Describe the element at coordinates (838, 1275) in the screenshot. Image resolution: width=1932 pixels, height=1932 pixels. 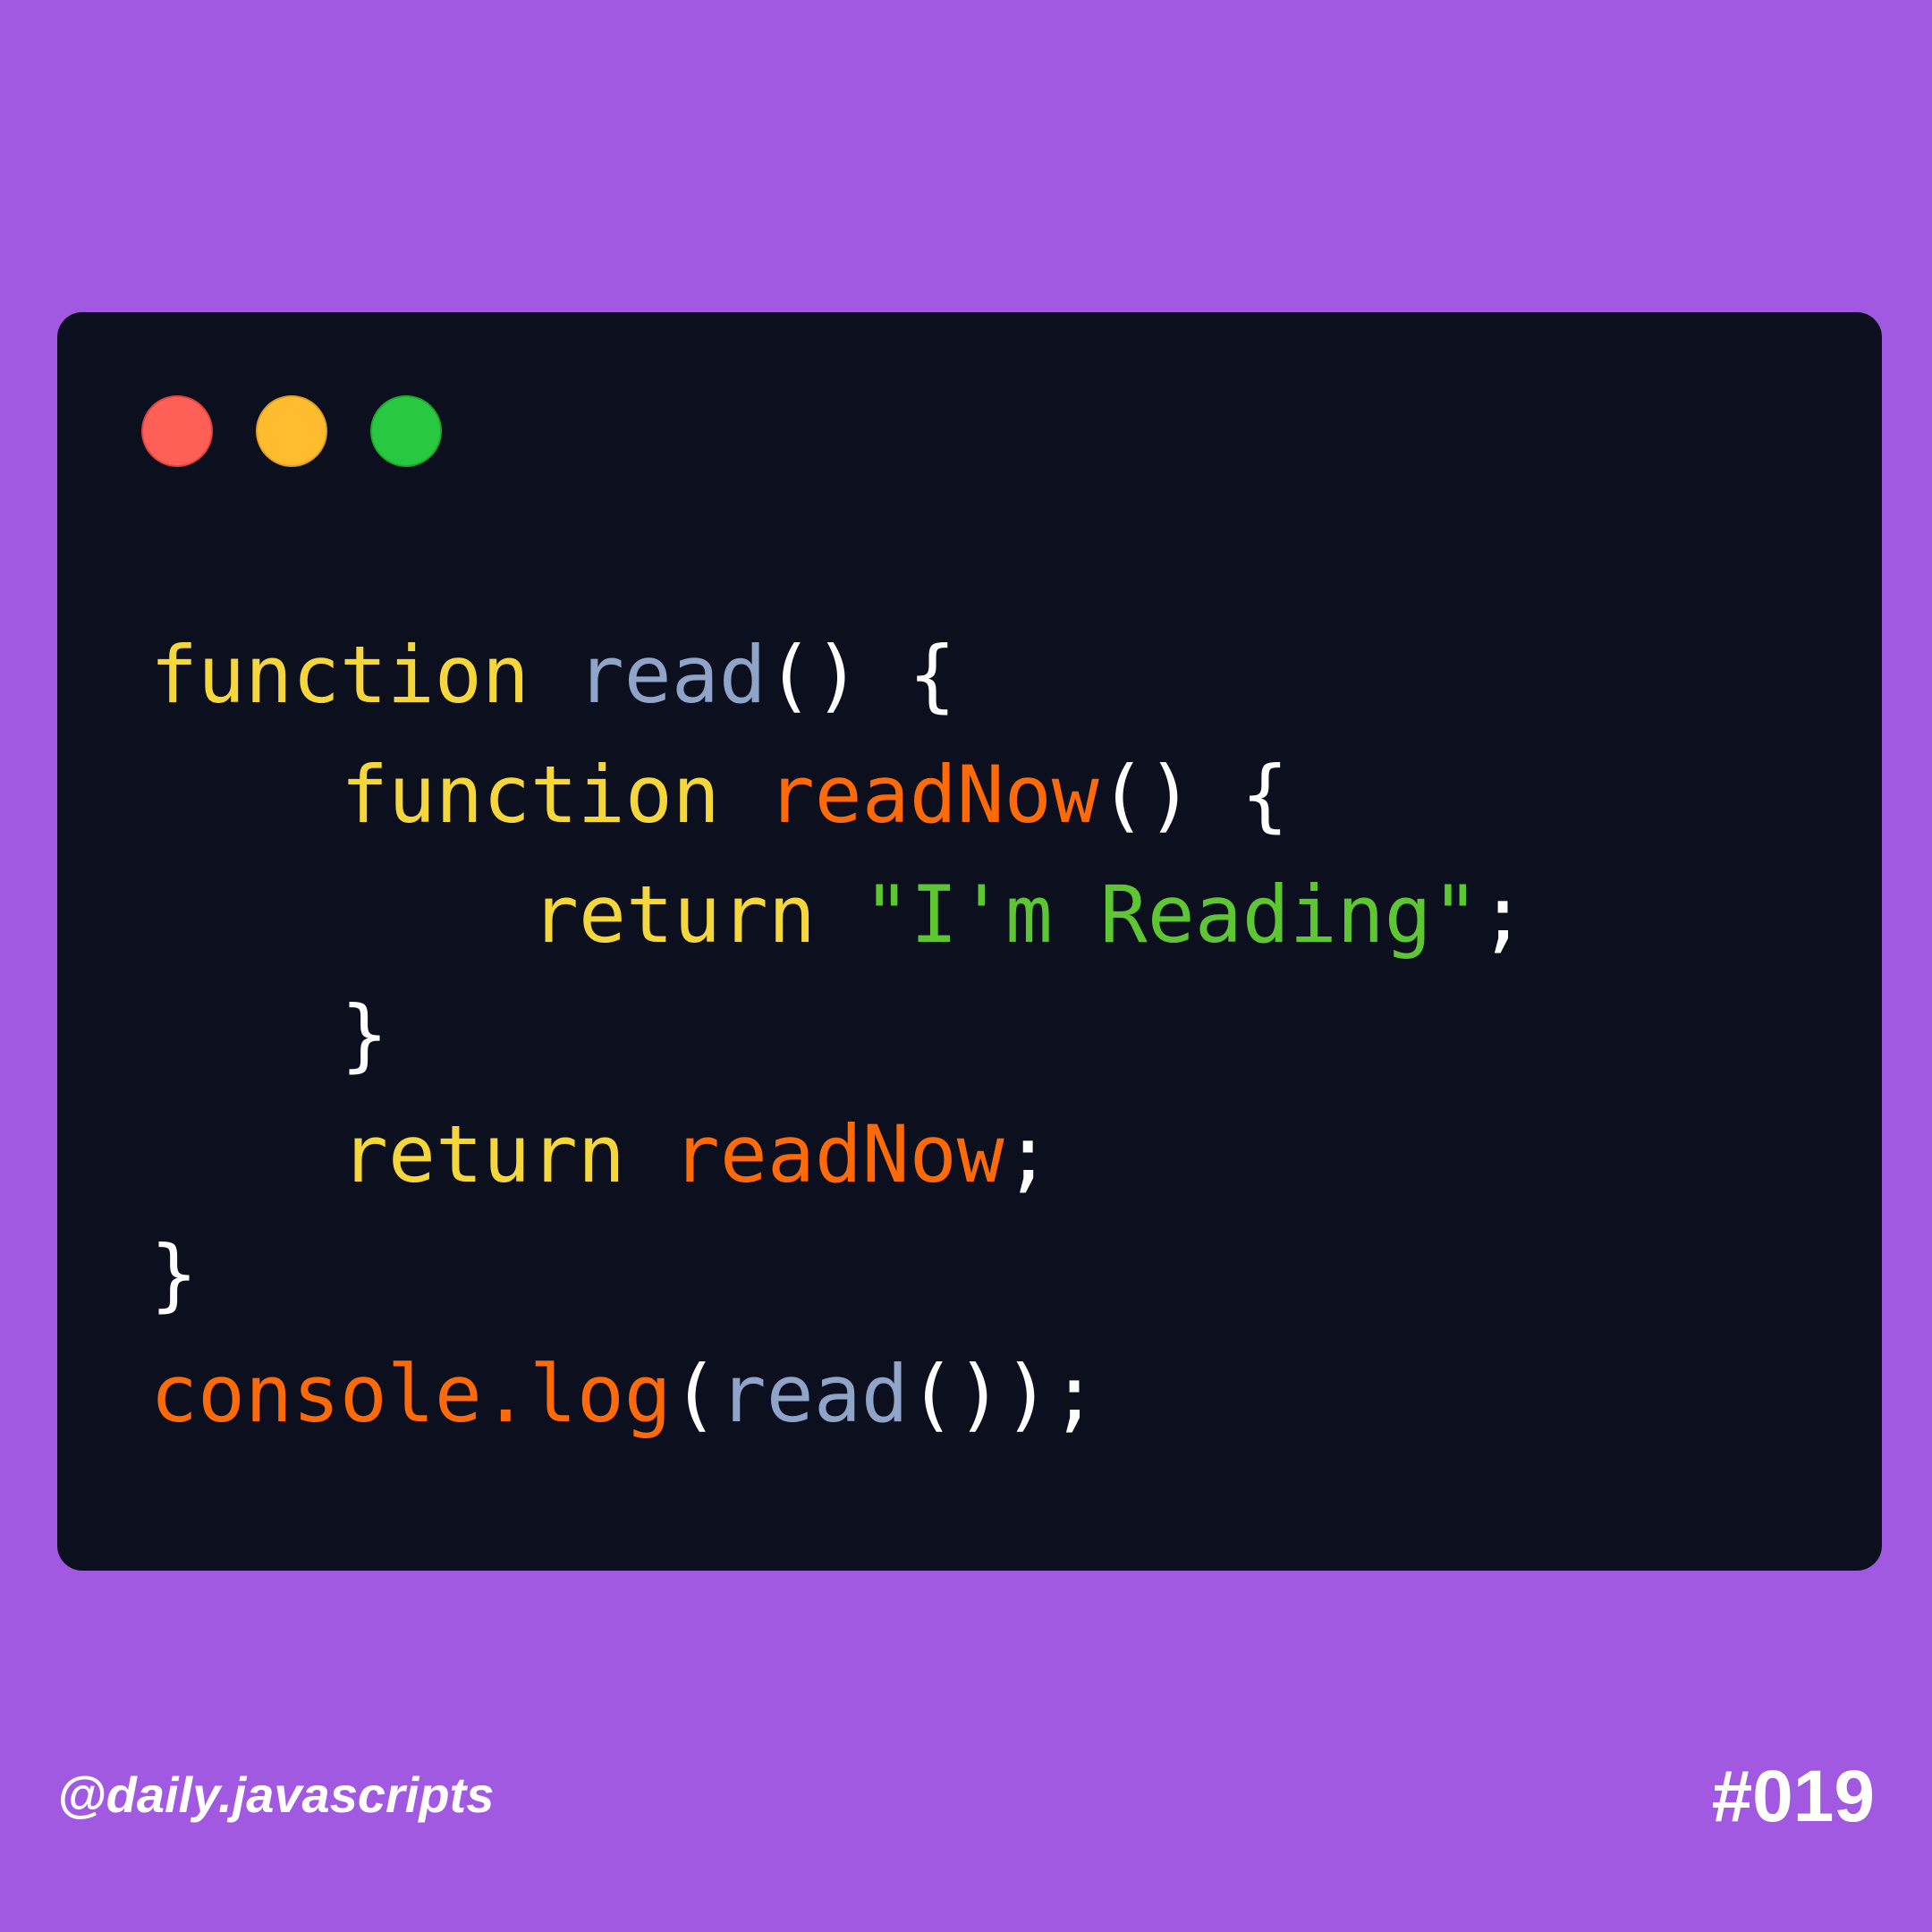
I see `code-line-6: }` at that location.